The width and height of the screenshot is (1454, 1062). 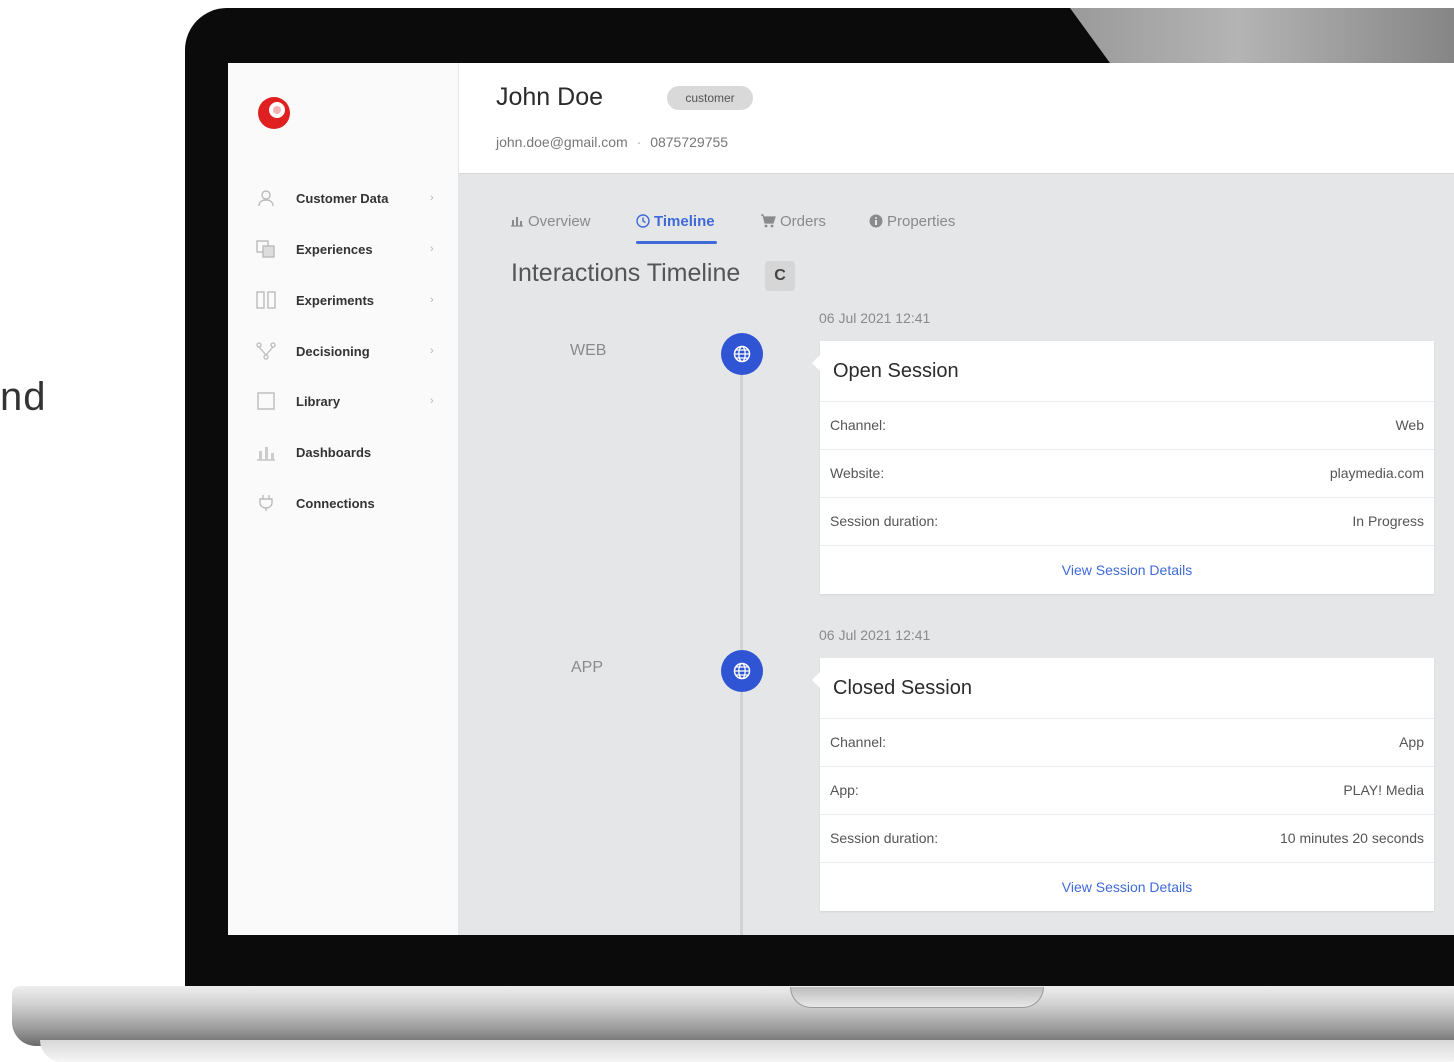 I want to click on tab-orders: Orders, so click(x=793, y=221).